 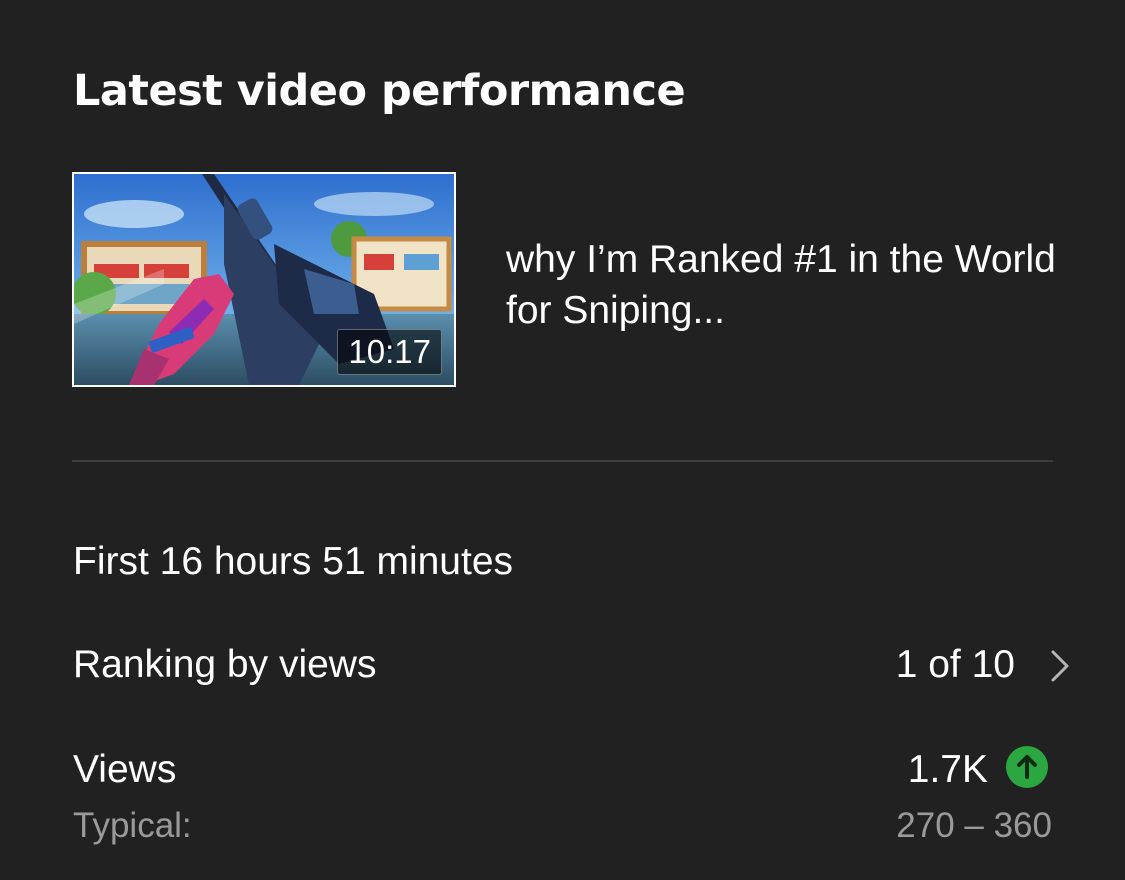 What do you see at coordinates (947, 769) in the screenshot?
I see `views-value: 1.7K` at bounding box center [947, 769].